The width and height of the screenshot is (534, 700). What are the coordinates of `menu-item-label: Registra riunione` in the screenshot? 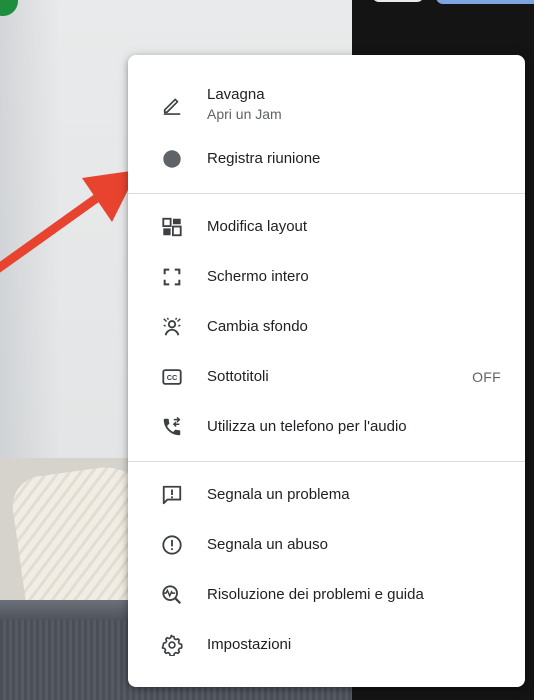 It's located at (264, 158).